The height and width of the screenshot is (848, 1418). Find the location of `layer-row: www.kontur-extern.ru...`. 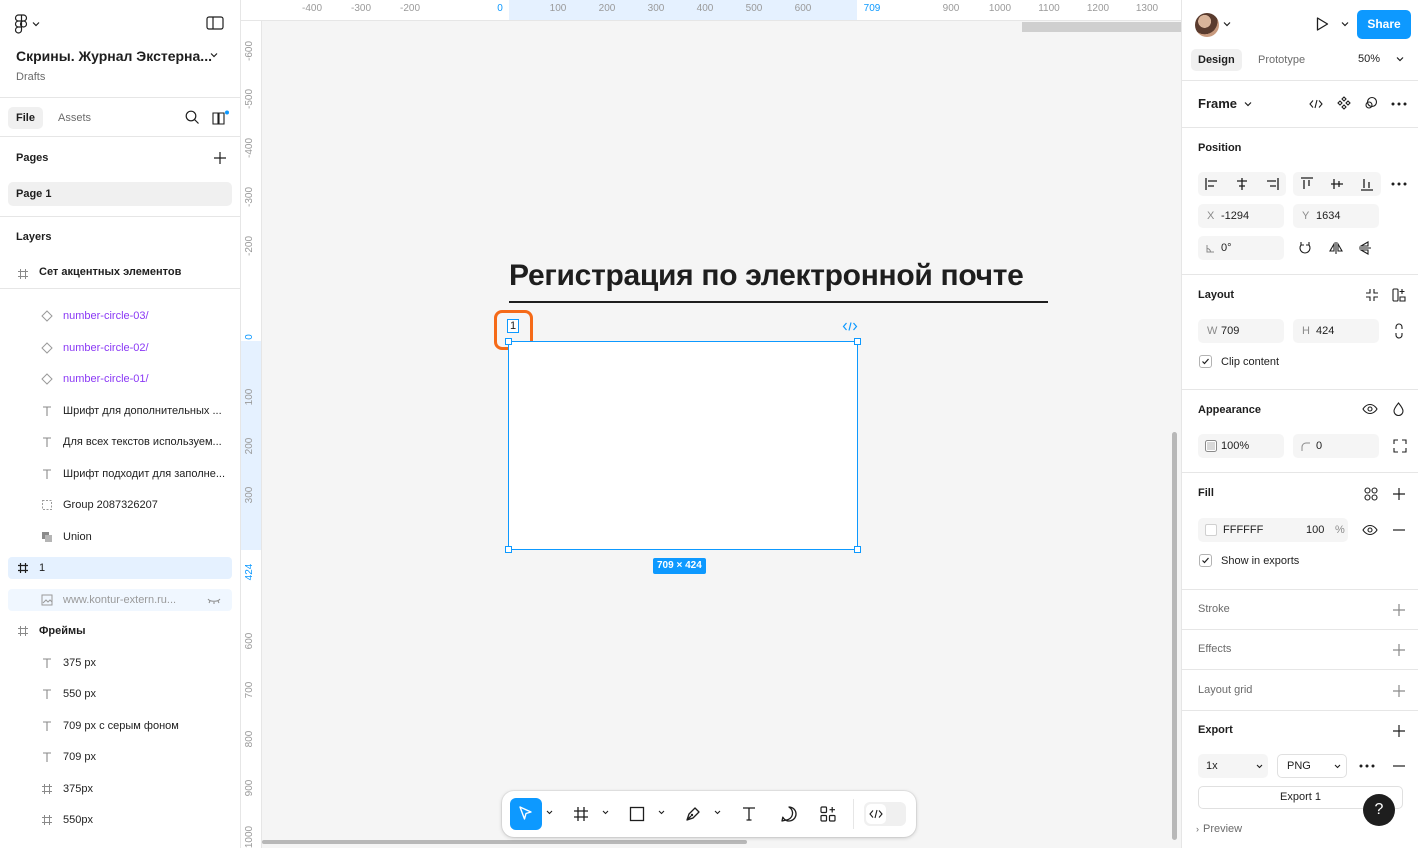

layer-row: www.kontur-extern.ru... is located at coordinates (120, 599).